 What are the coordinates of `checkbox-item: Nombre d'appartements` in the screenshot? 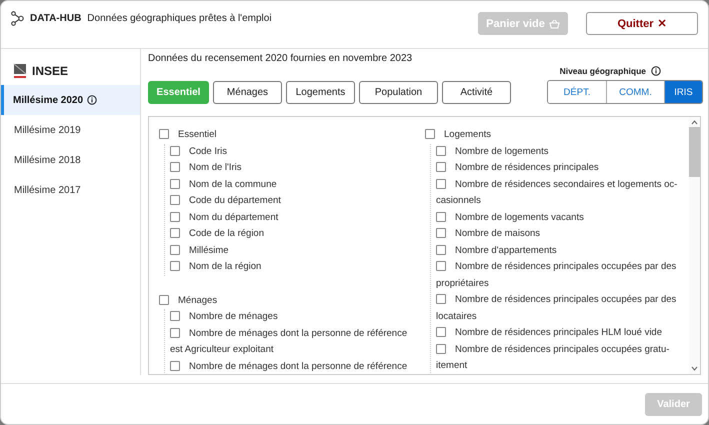 It's located at (562, 250).